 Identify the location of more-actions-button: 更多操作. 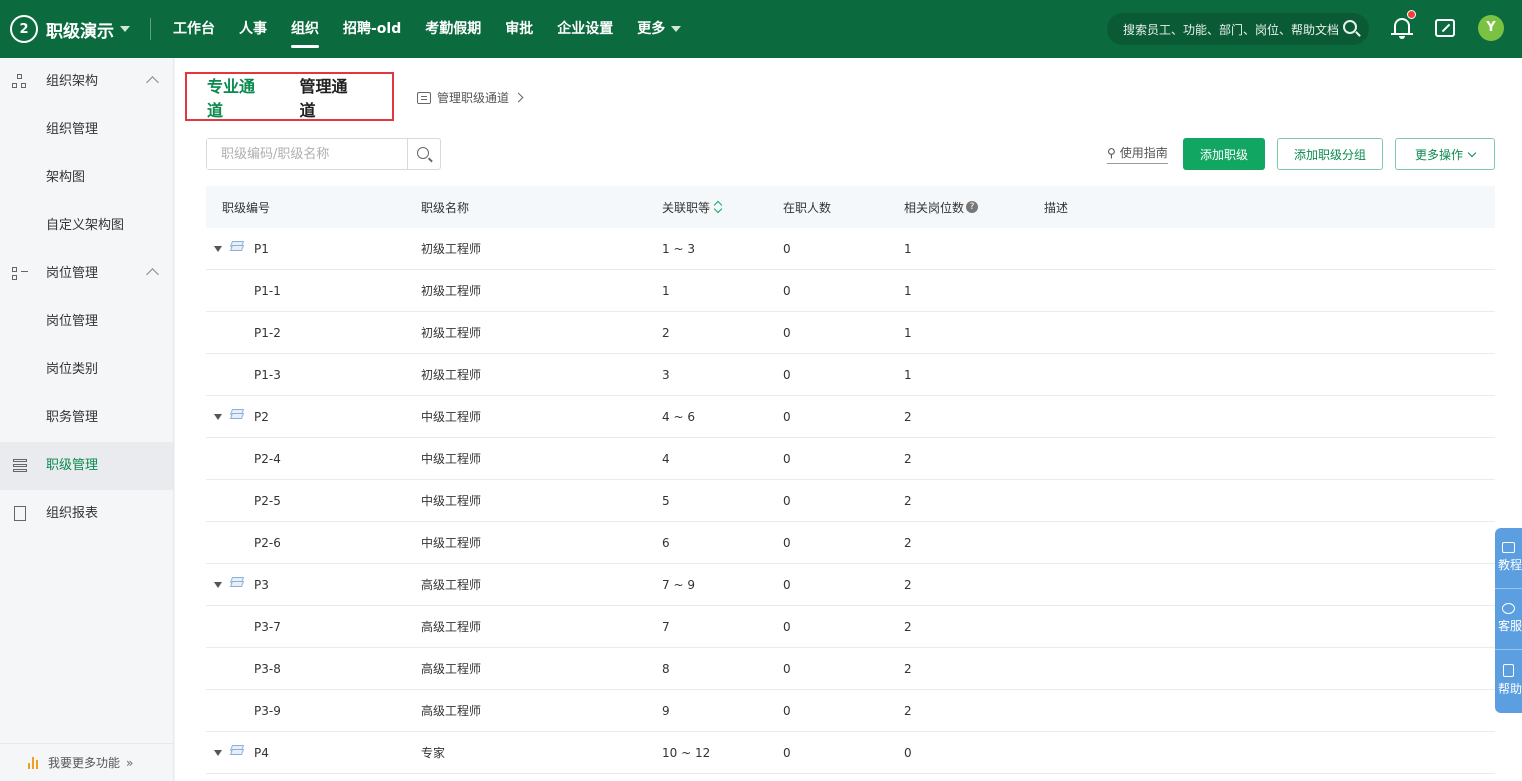
(1445, 154).